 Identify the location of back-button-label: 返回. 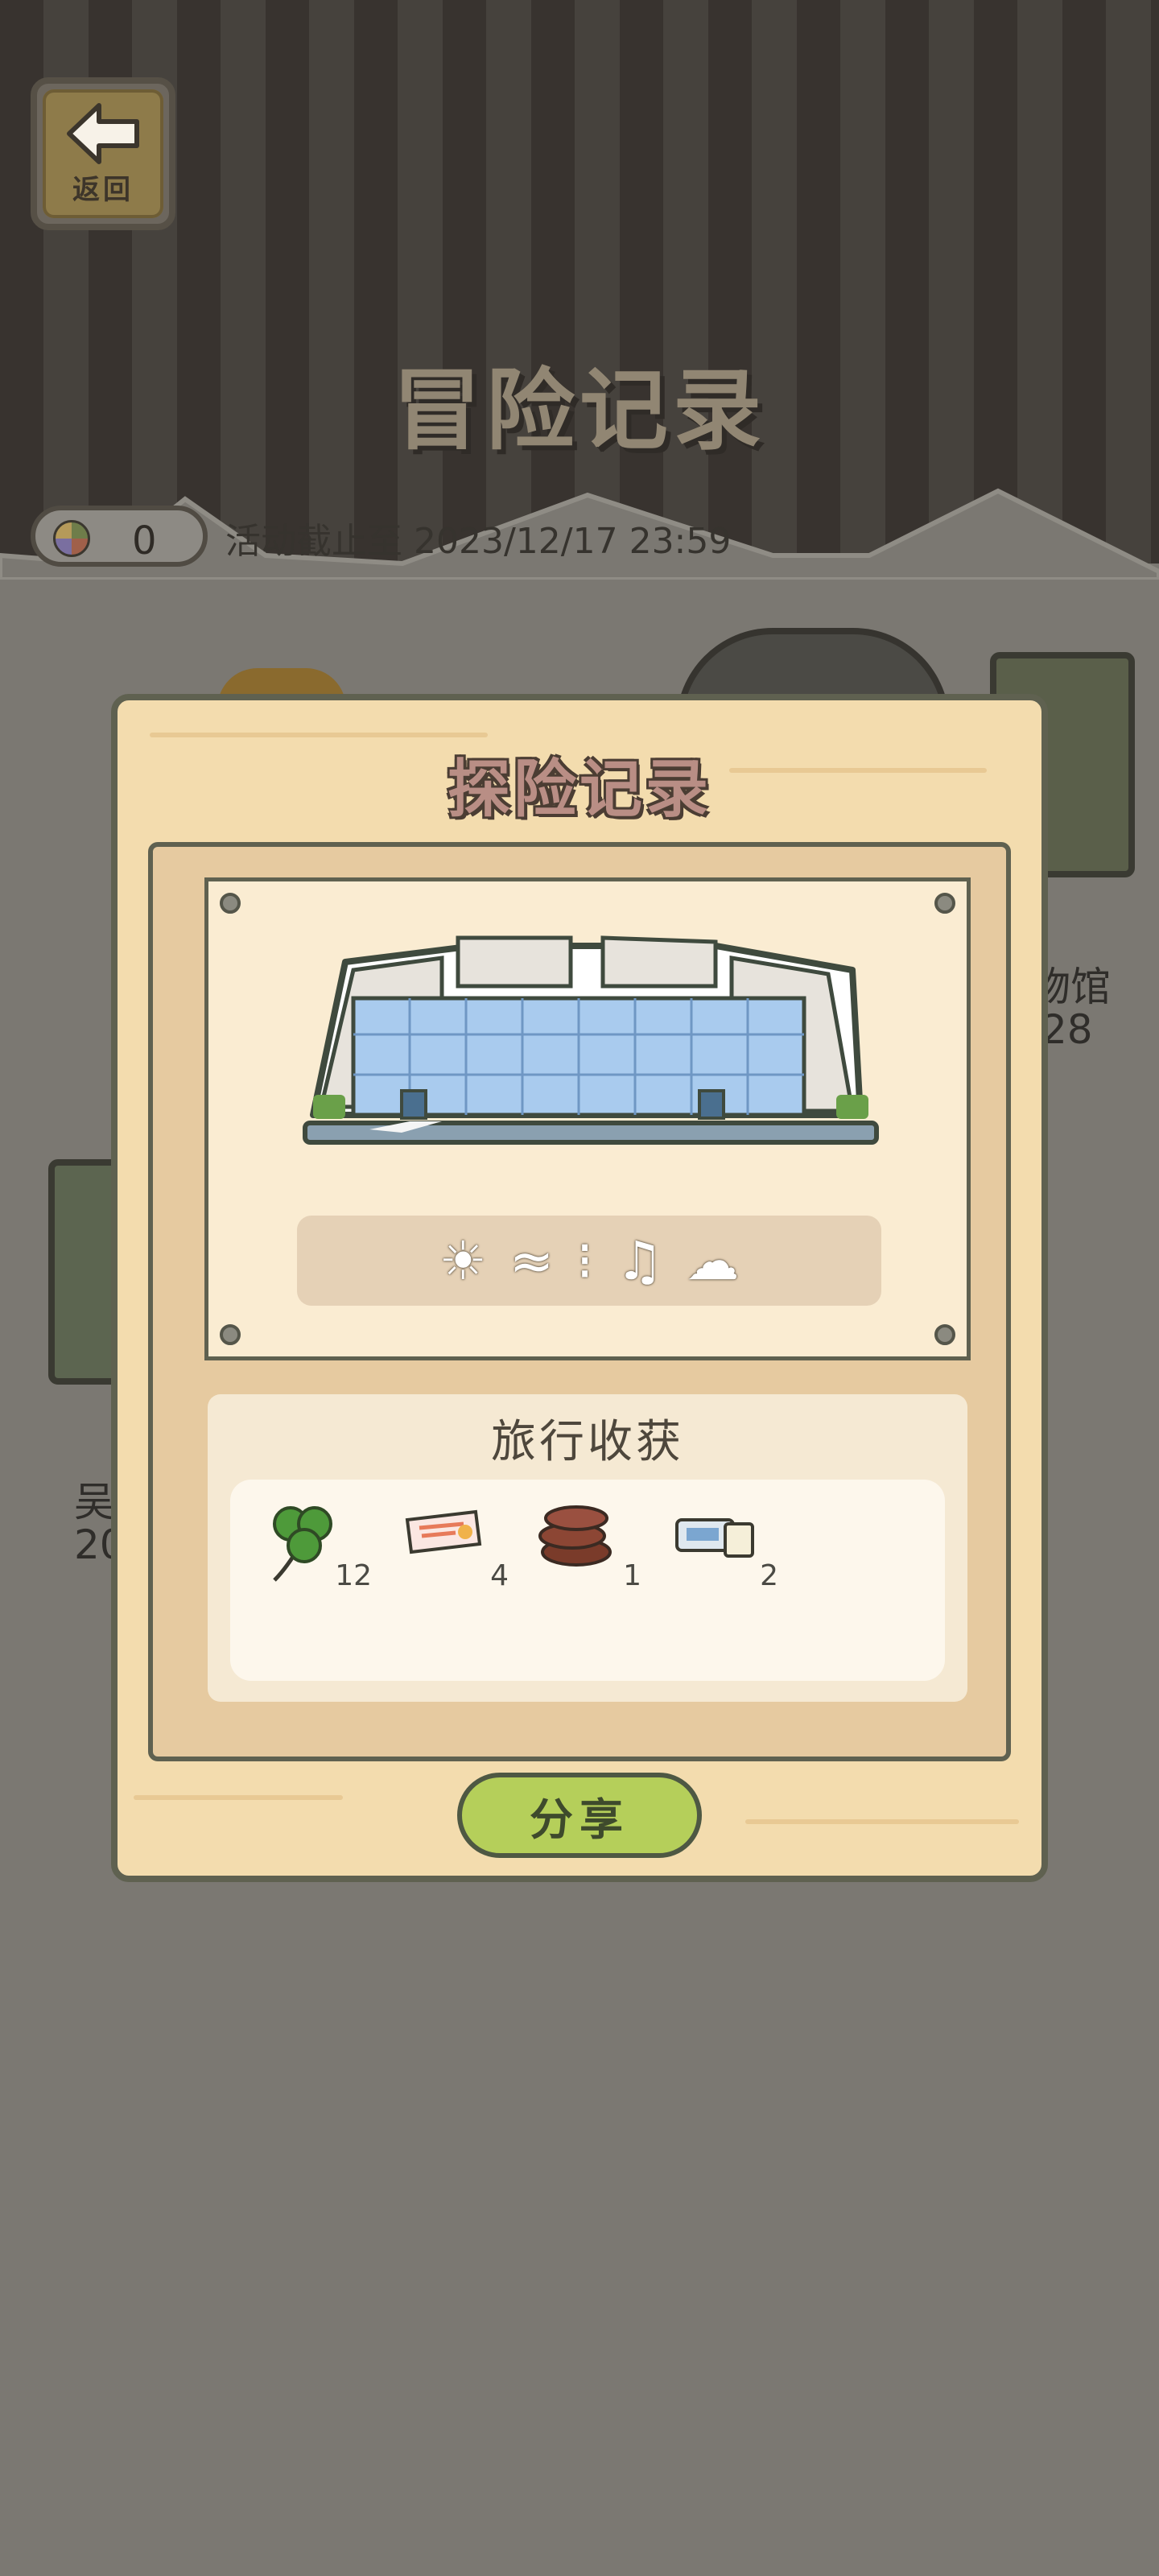
(103, 189).